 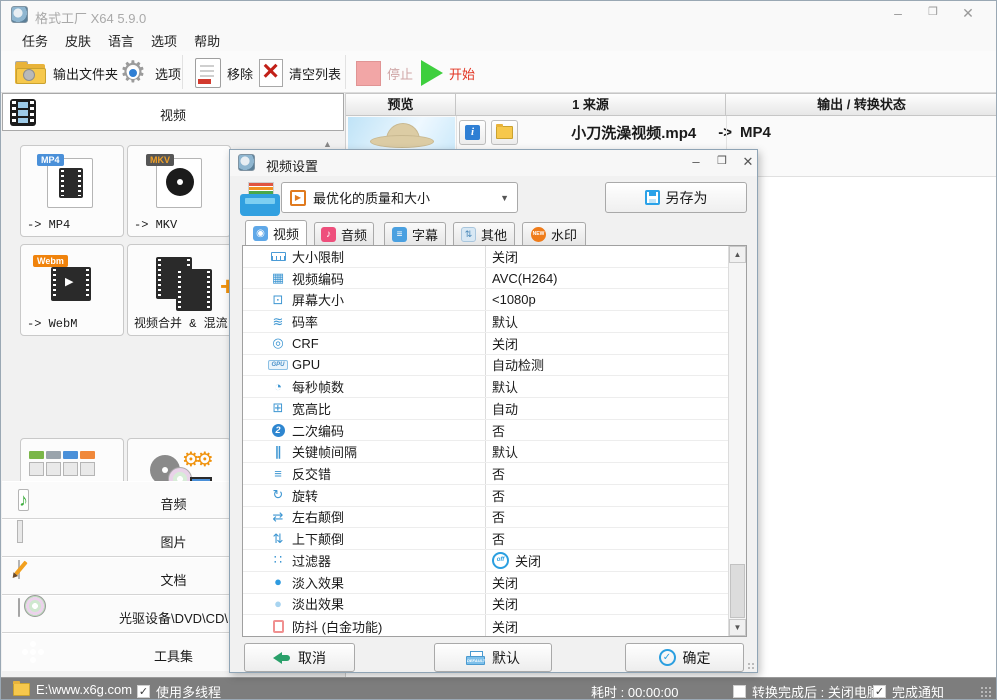 I want to click on card-to-webm: ▶ Webm -> WebM, so click(x=72, y=290).